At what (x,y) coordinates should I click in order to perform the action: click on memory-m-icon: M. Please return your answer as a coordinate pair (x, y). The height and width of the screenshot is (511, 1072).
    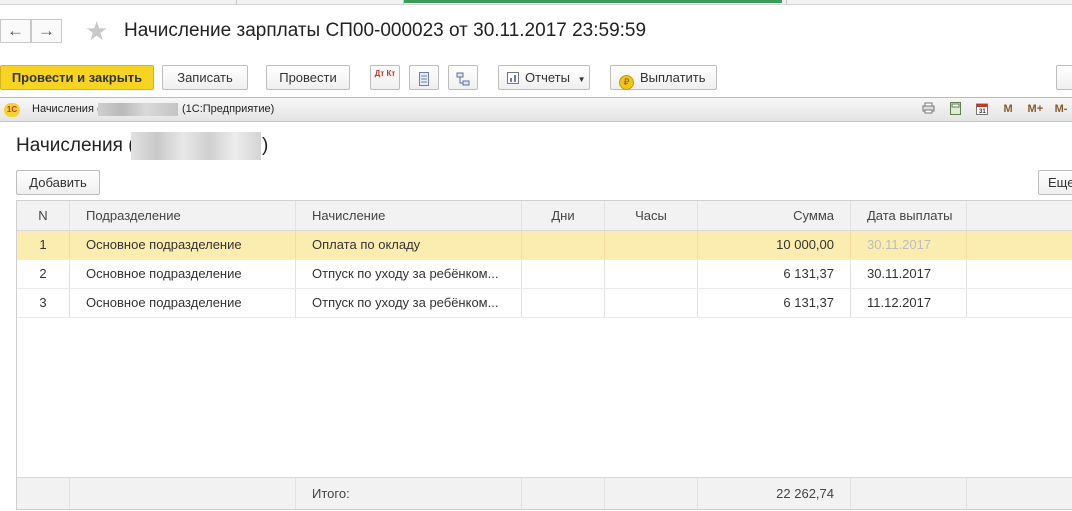
    Looking at the image, I should click on (1008, 109).